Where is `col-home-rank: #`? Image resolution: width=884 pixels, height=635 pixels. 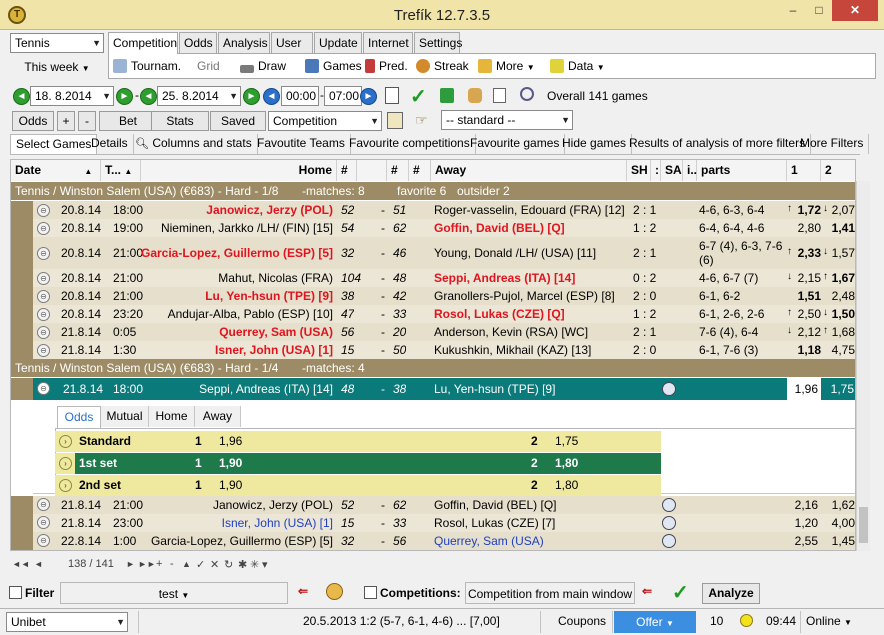
col-home-rank: # is located at coordinates (347, 170).